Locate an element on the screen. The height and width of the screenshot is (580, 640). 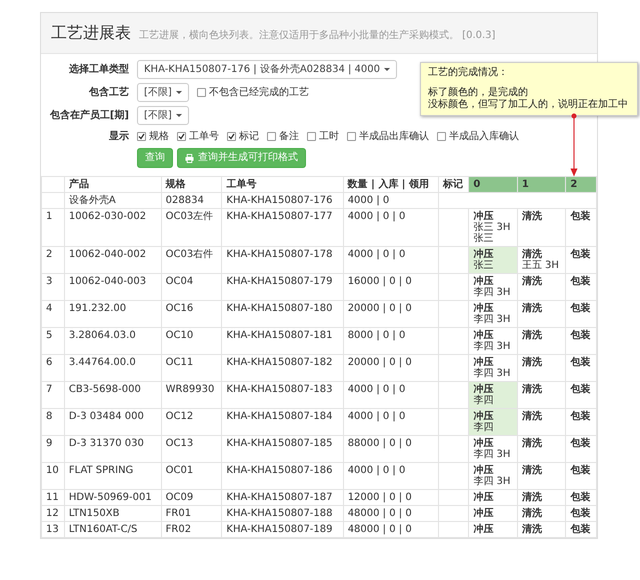
table-cell: KHA-KHA150807-185 is located at coordinates (283, 449).